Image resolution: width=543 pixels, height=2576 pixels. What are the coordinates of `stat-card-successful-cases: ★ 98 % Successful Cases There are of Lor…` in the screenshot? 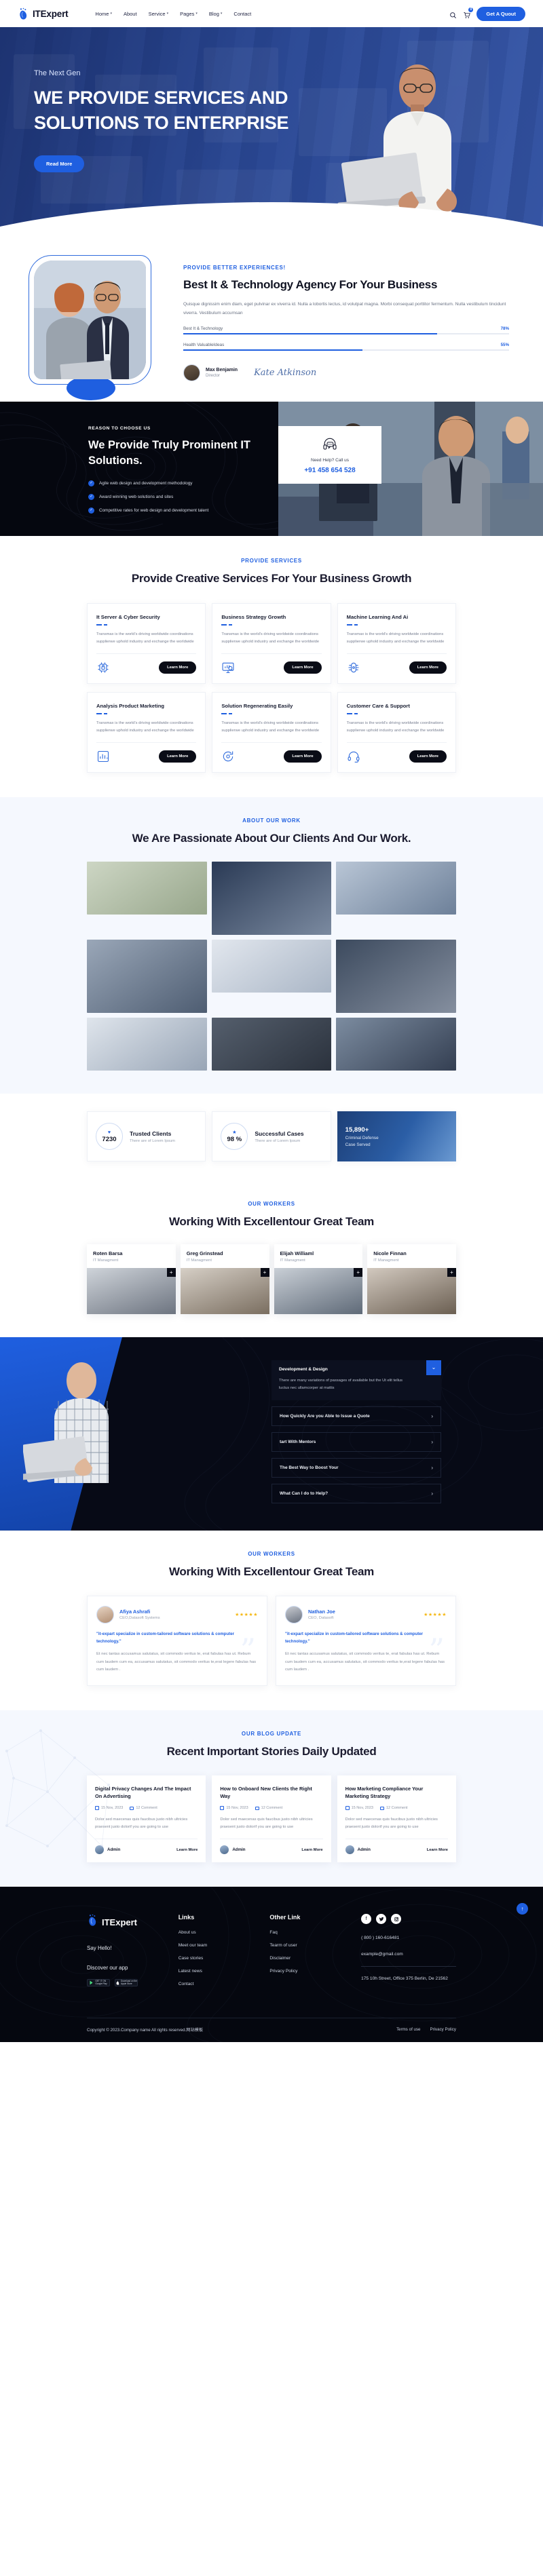 It's located at (271, 1136).